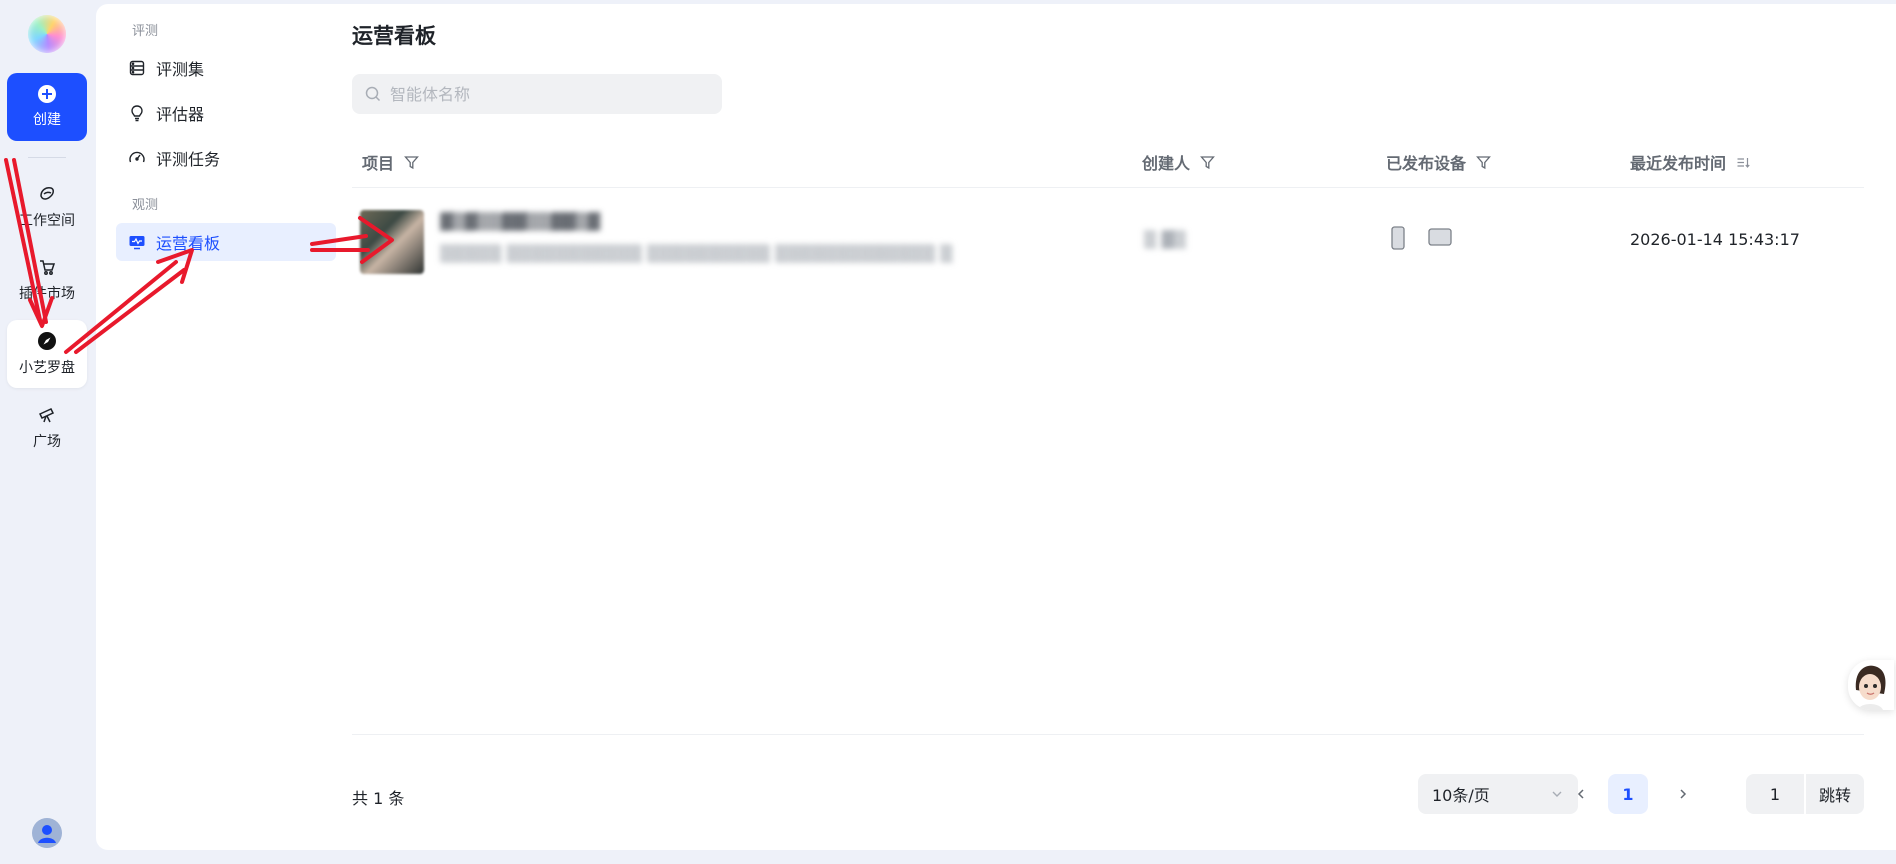 The image size is (1896, 864). I want to click on phone-icon, so click(1398, 238).